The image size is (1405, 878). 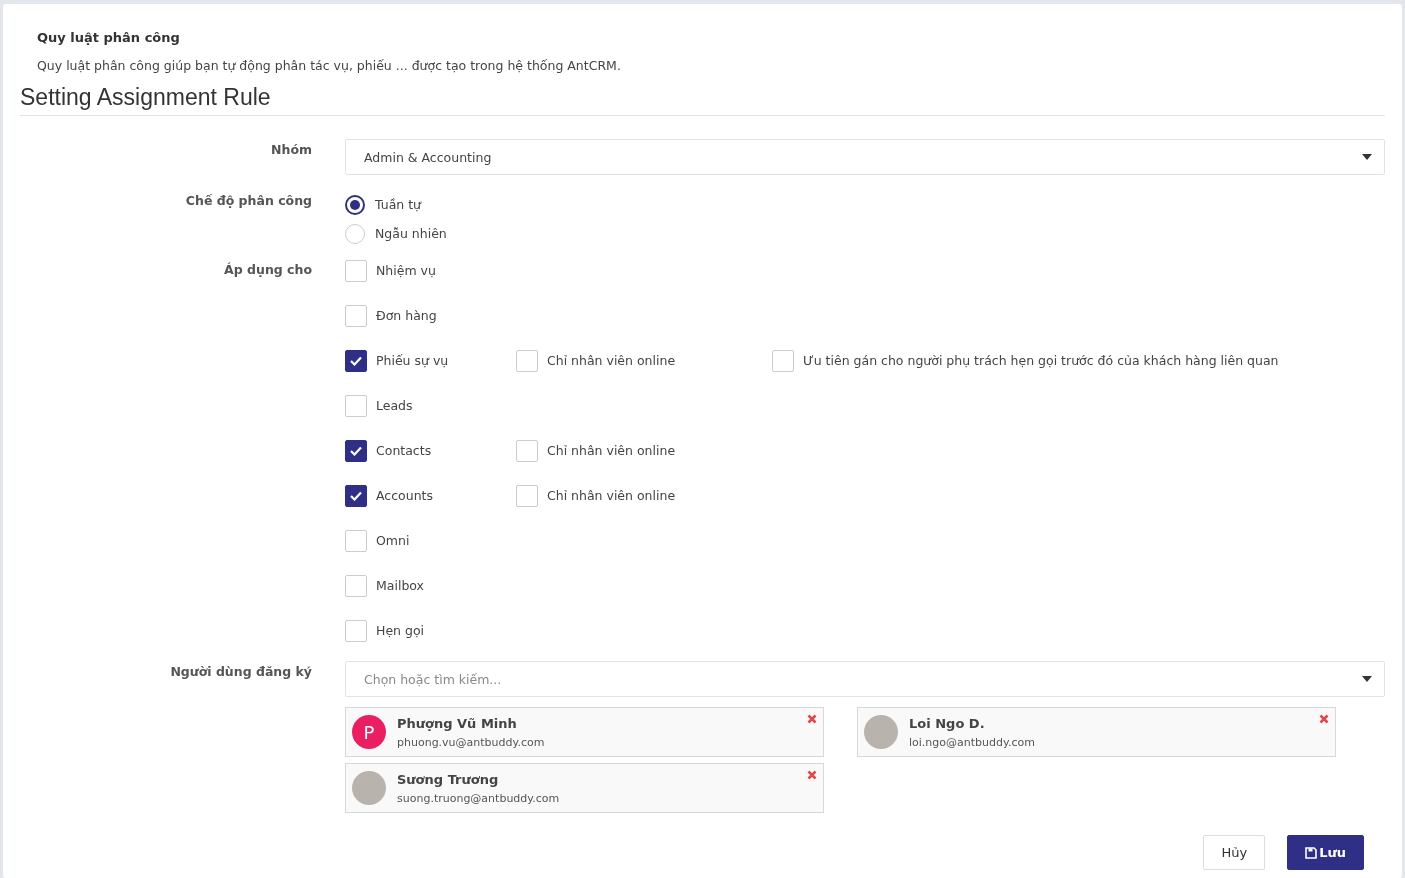 What do you see at coordinates (393, 540) in the screenshot?
I see `checkbox-label: Omni` at bounding box center [393, 540].